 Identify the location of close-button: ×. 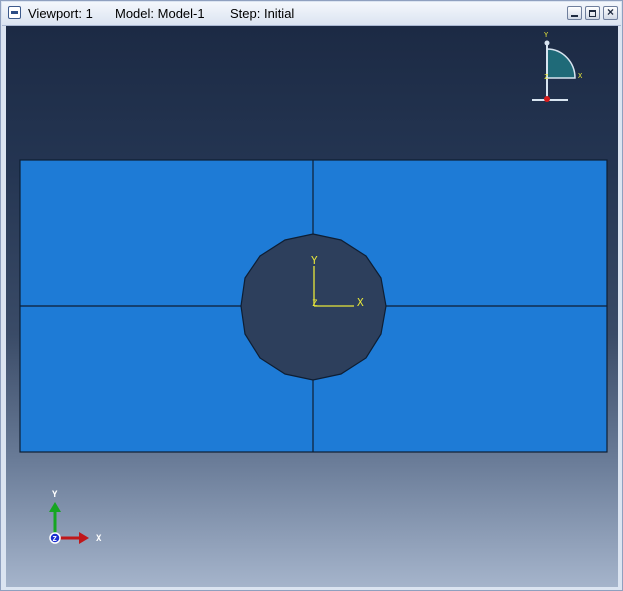
(610, 12).